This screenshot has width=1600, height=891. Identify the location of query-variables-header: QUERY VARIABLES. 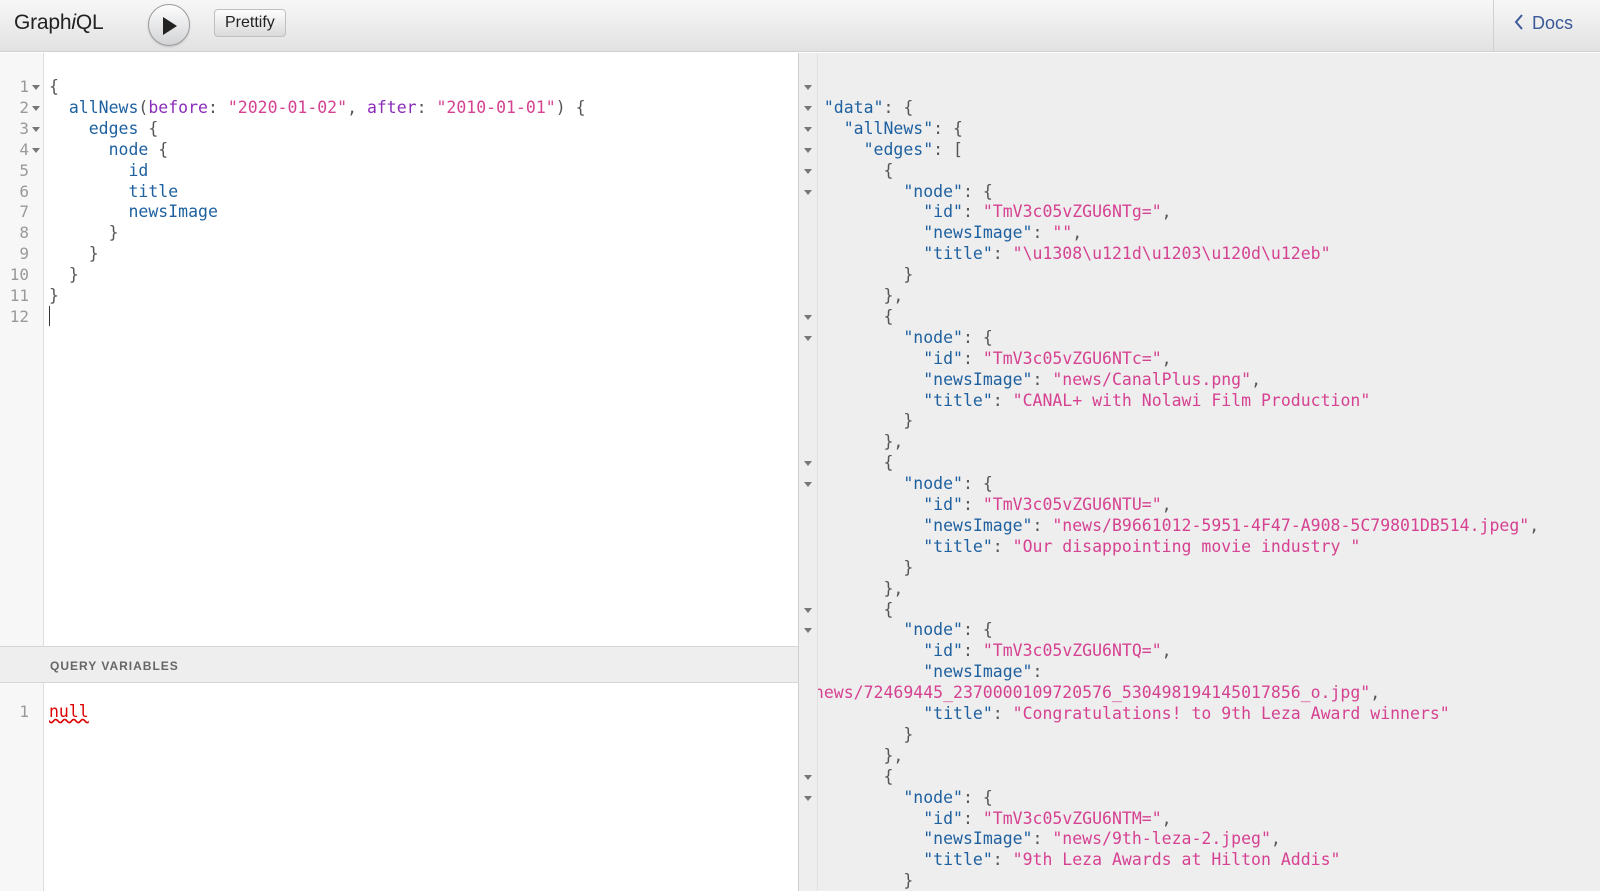
(399, 664).